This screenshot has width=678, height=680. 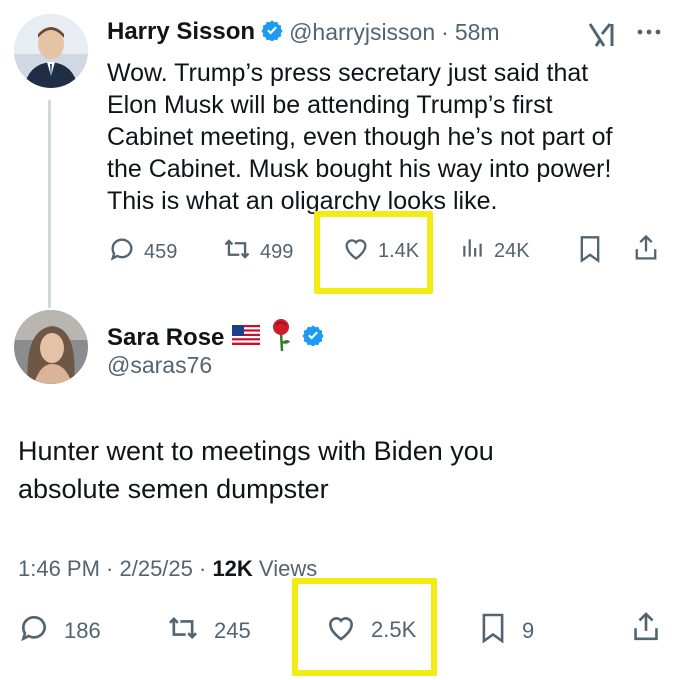 I want to click on grok-icon, so click(x=601, y=37).